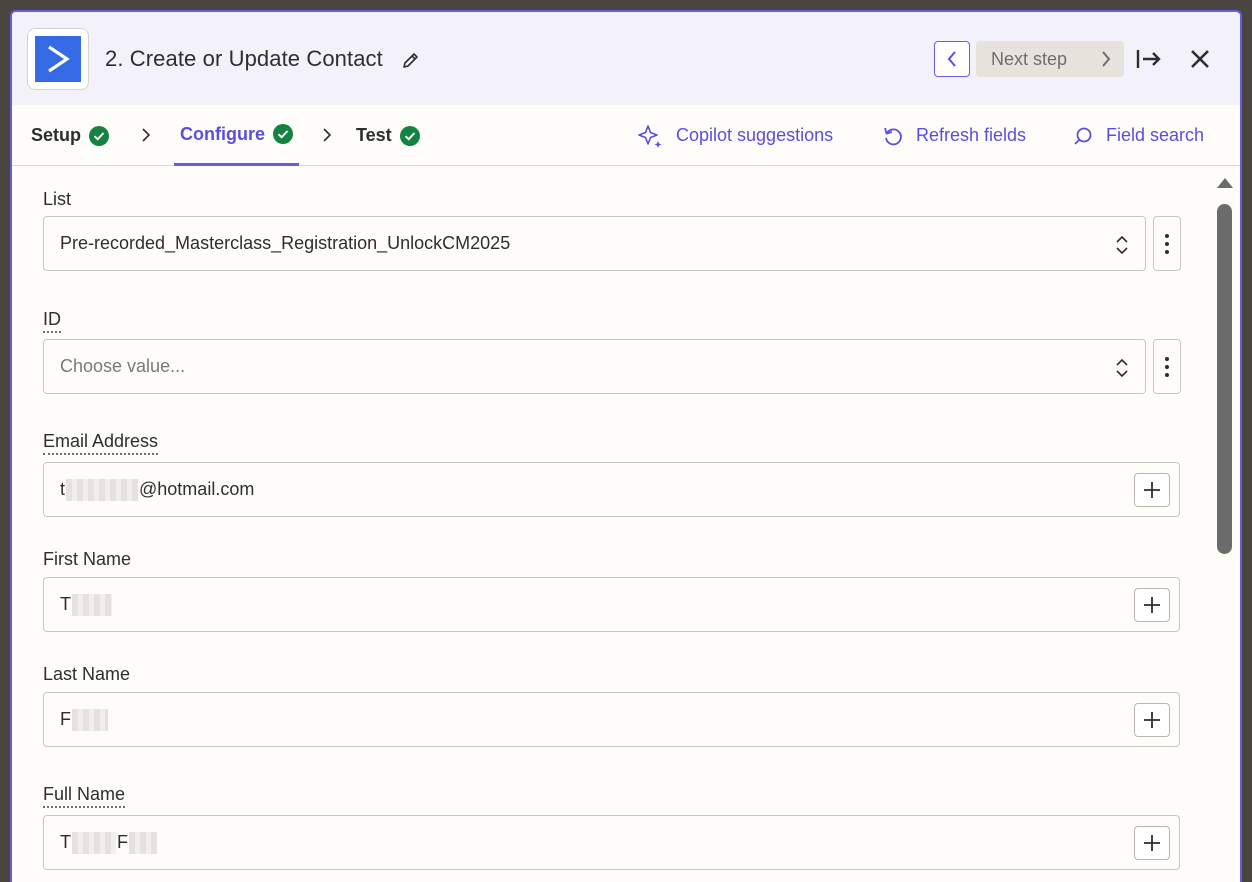  I want to click on id-label: ID, so click(52, 321).